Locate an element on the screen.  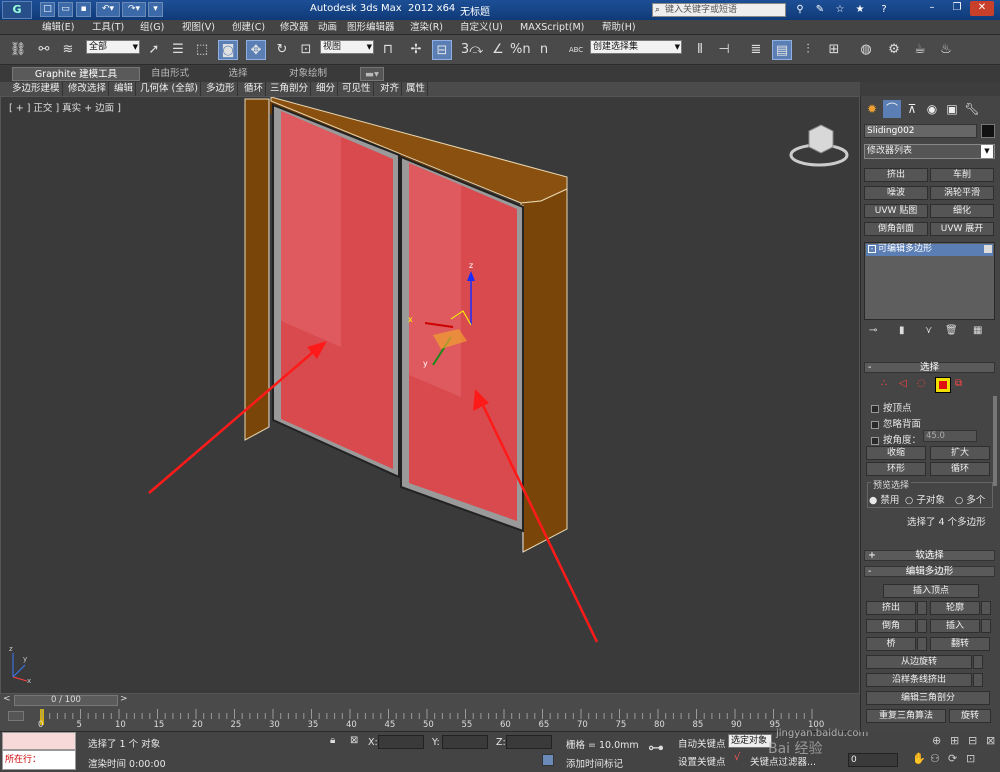
display-tab-icon: ▣ is located at coordinates (952, 109).